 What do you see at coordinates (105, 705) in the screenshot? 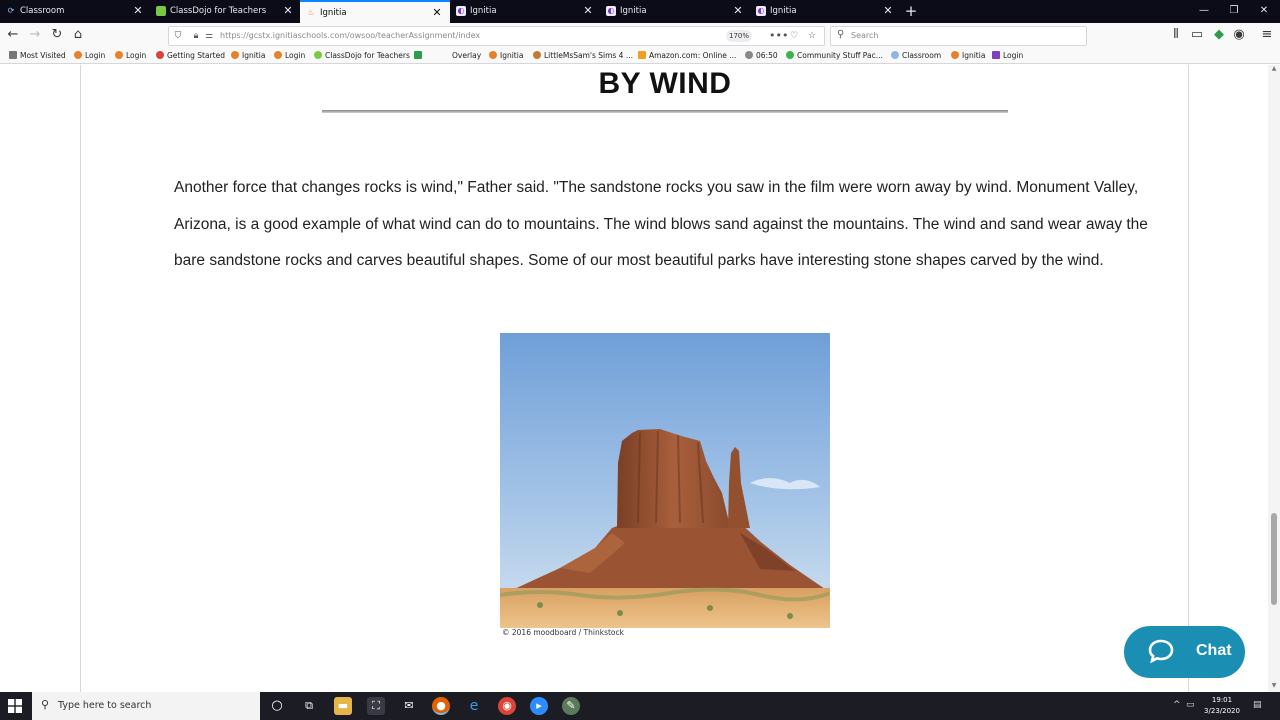
I see `taskbar-search-placeholder: Type here to search` at bounding box center [105, 705].